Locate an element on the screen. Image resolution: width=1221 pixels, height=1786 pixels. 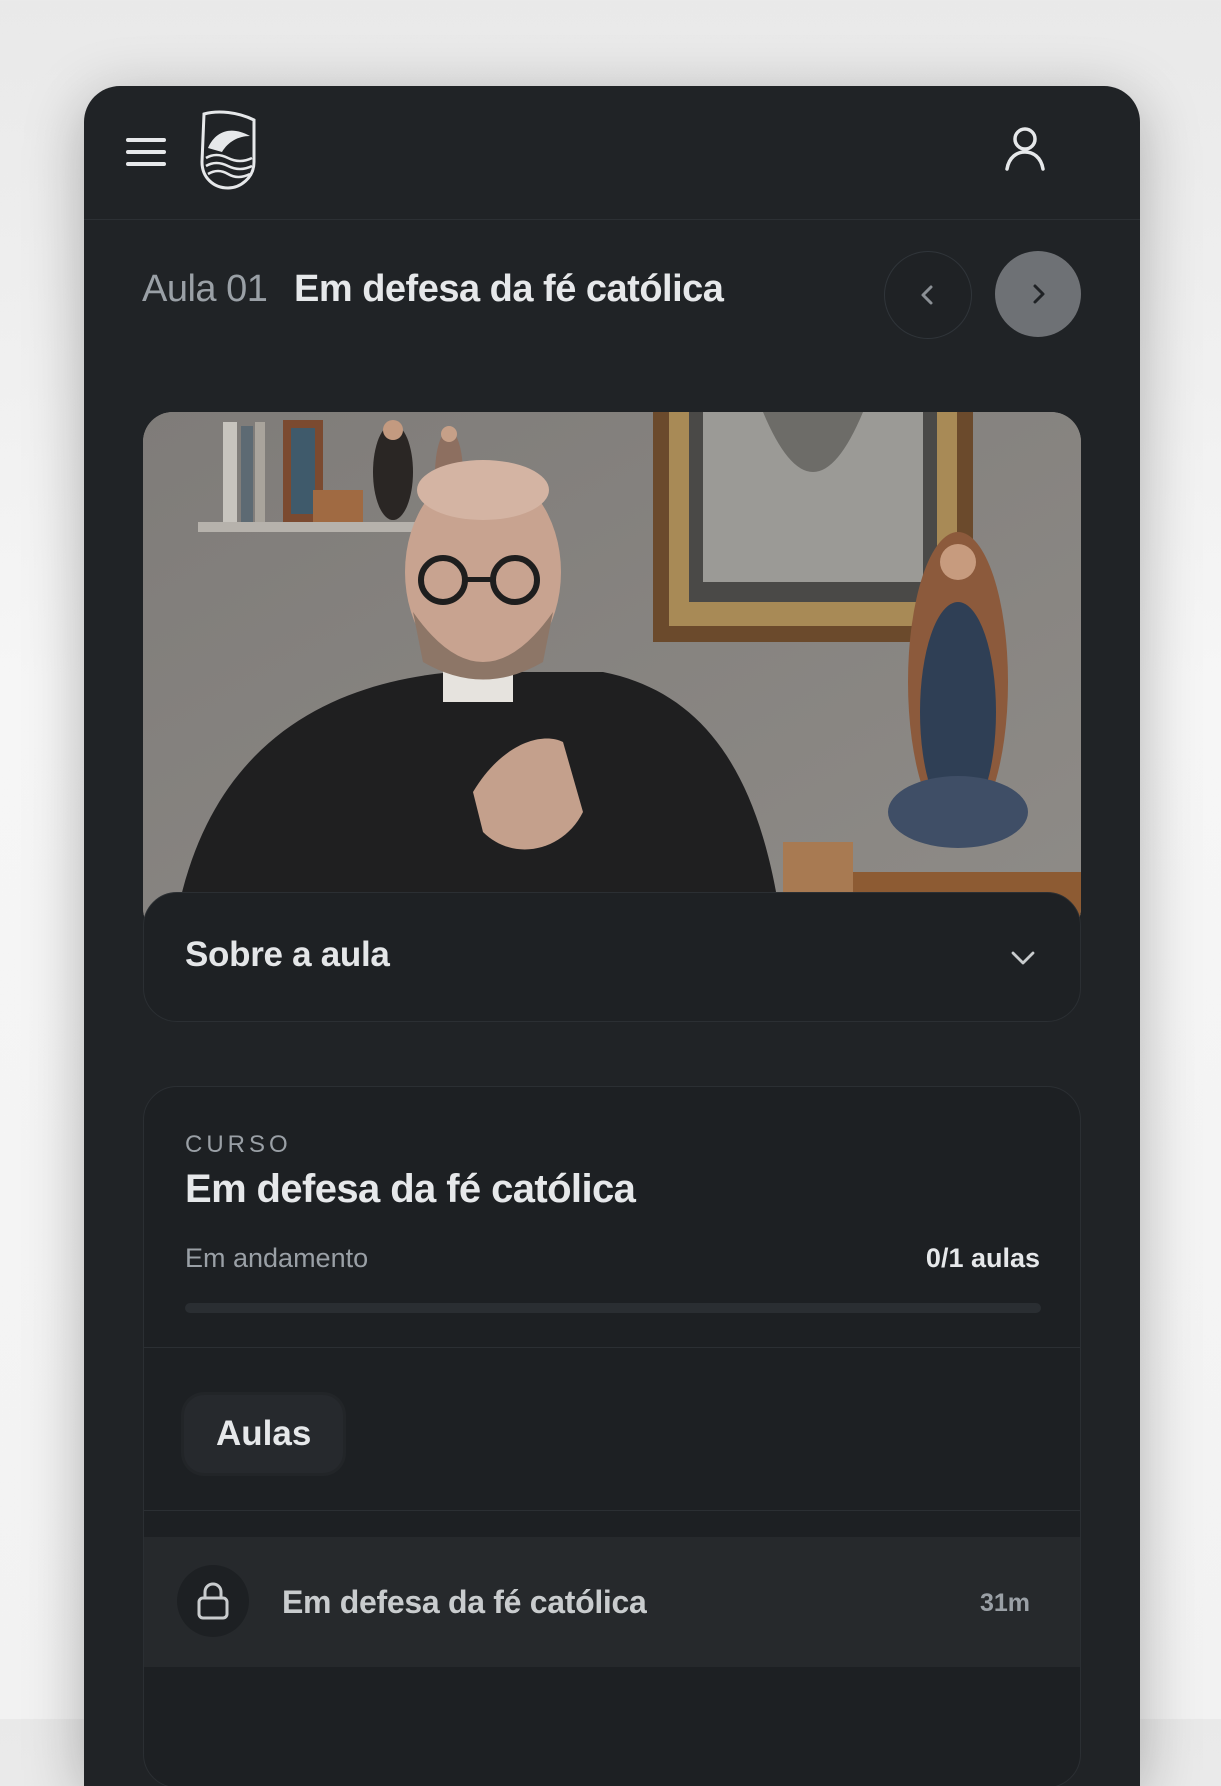
next-lesson-button is located at coordinates (1038, 294).